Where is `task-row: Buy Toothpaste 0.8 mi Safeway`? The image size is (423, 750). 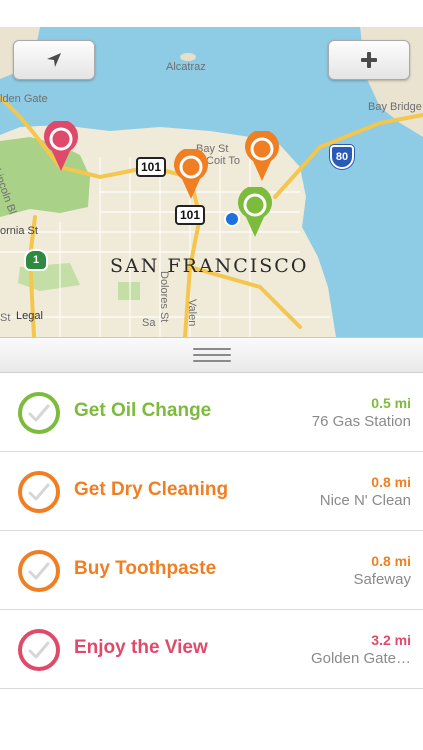
task-row: Buy Toothpaste 0.8 mi Safeway is located at coordinates (211, 570).